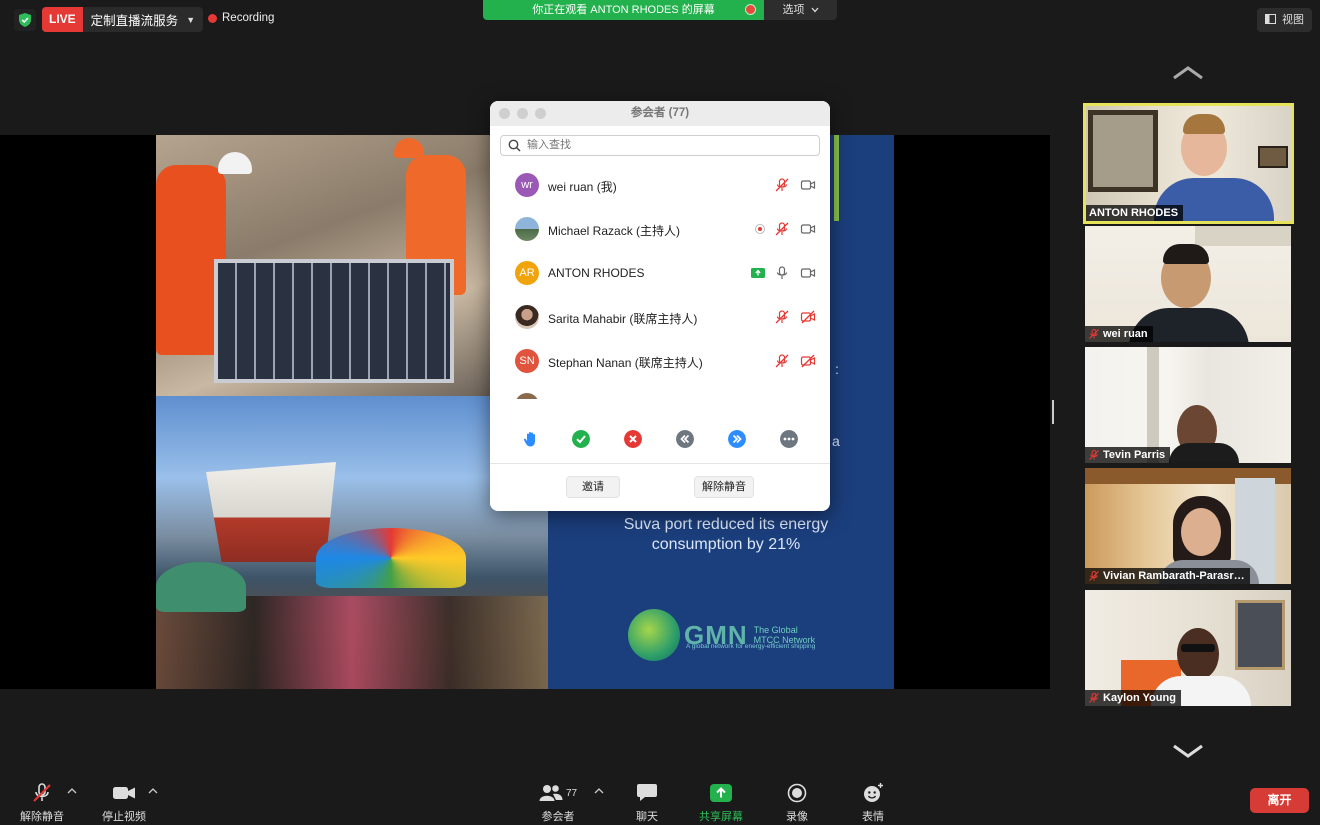 This screenshot has width=1320, height=825. I want to click on participants-title: 参会者 (77), so click(660, 113).